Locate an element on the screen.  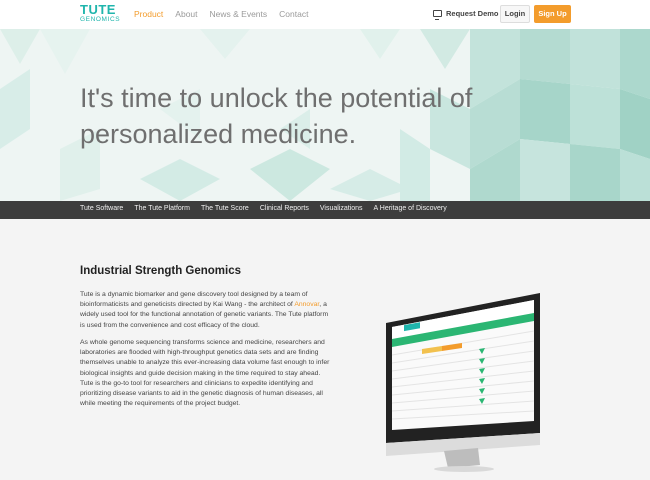
subnav-heritage: A Heritage of Discovery is located at coordinates (410, 208).